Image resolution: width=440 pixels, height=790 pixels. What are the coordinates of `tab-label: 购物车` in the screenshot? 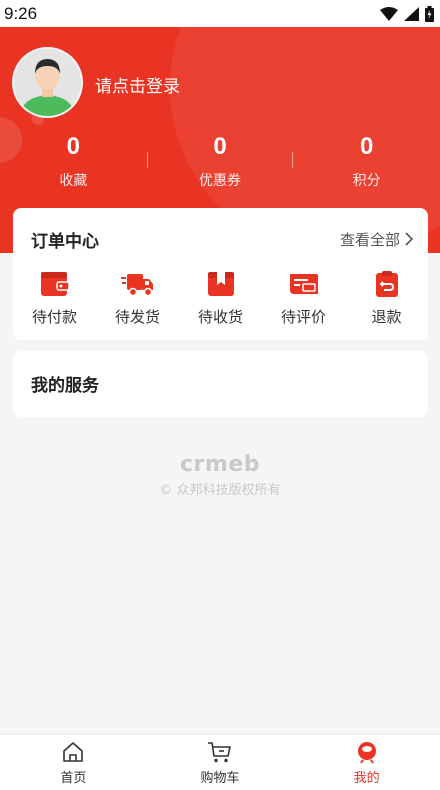 It's located at (220, 778).